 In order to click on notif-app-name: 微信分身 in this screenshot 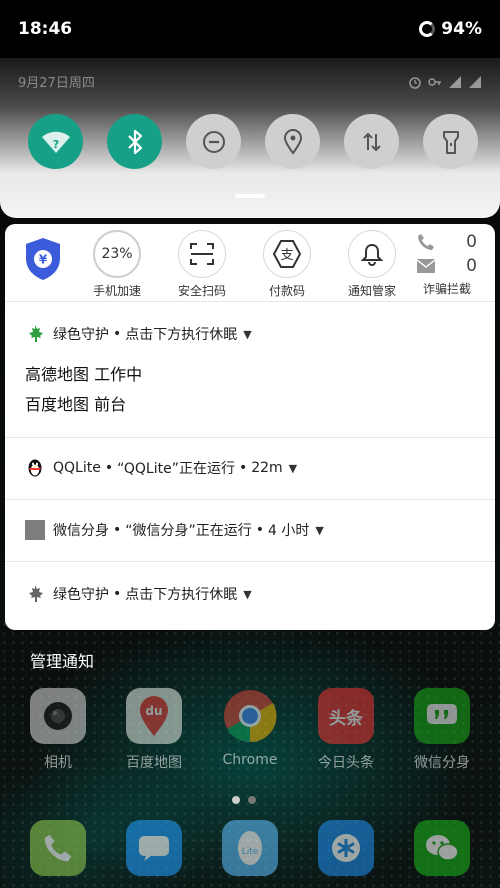, I will do `click(81, 531)`.